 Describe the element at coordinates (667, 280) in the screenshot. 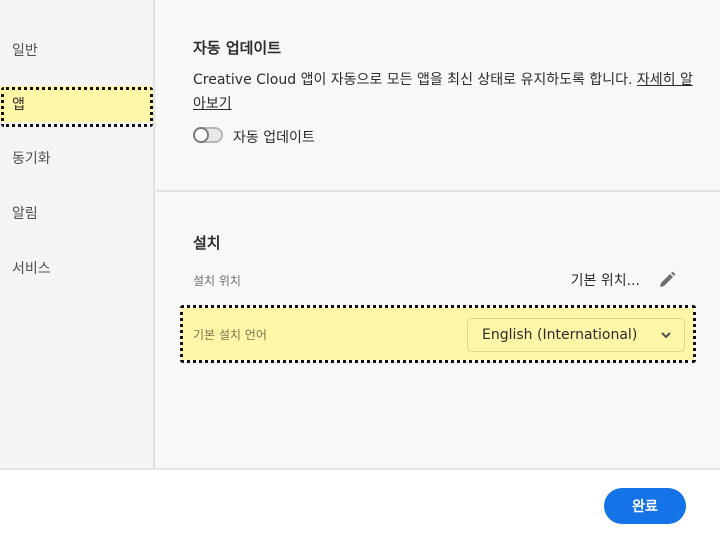

I see `pencil-icon` at that location.